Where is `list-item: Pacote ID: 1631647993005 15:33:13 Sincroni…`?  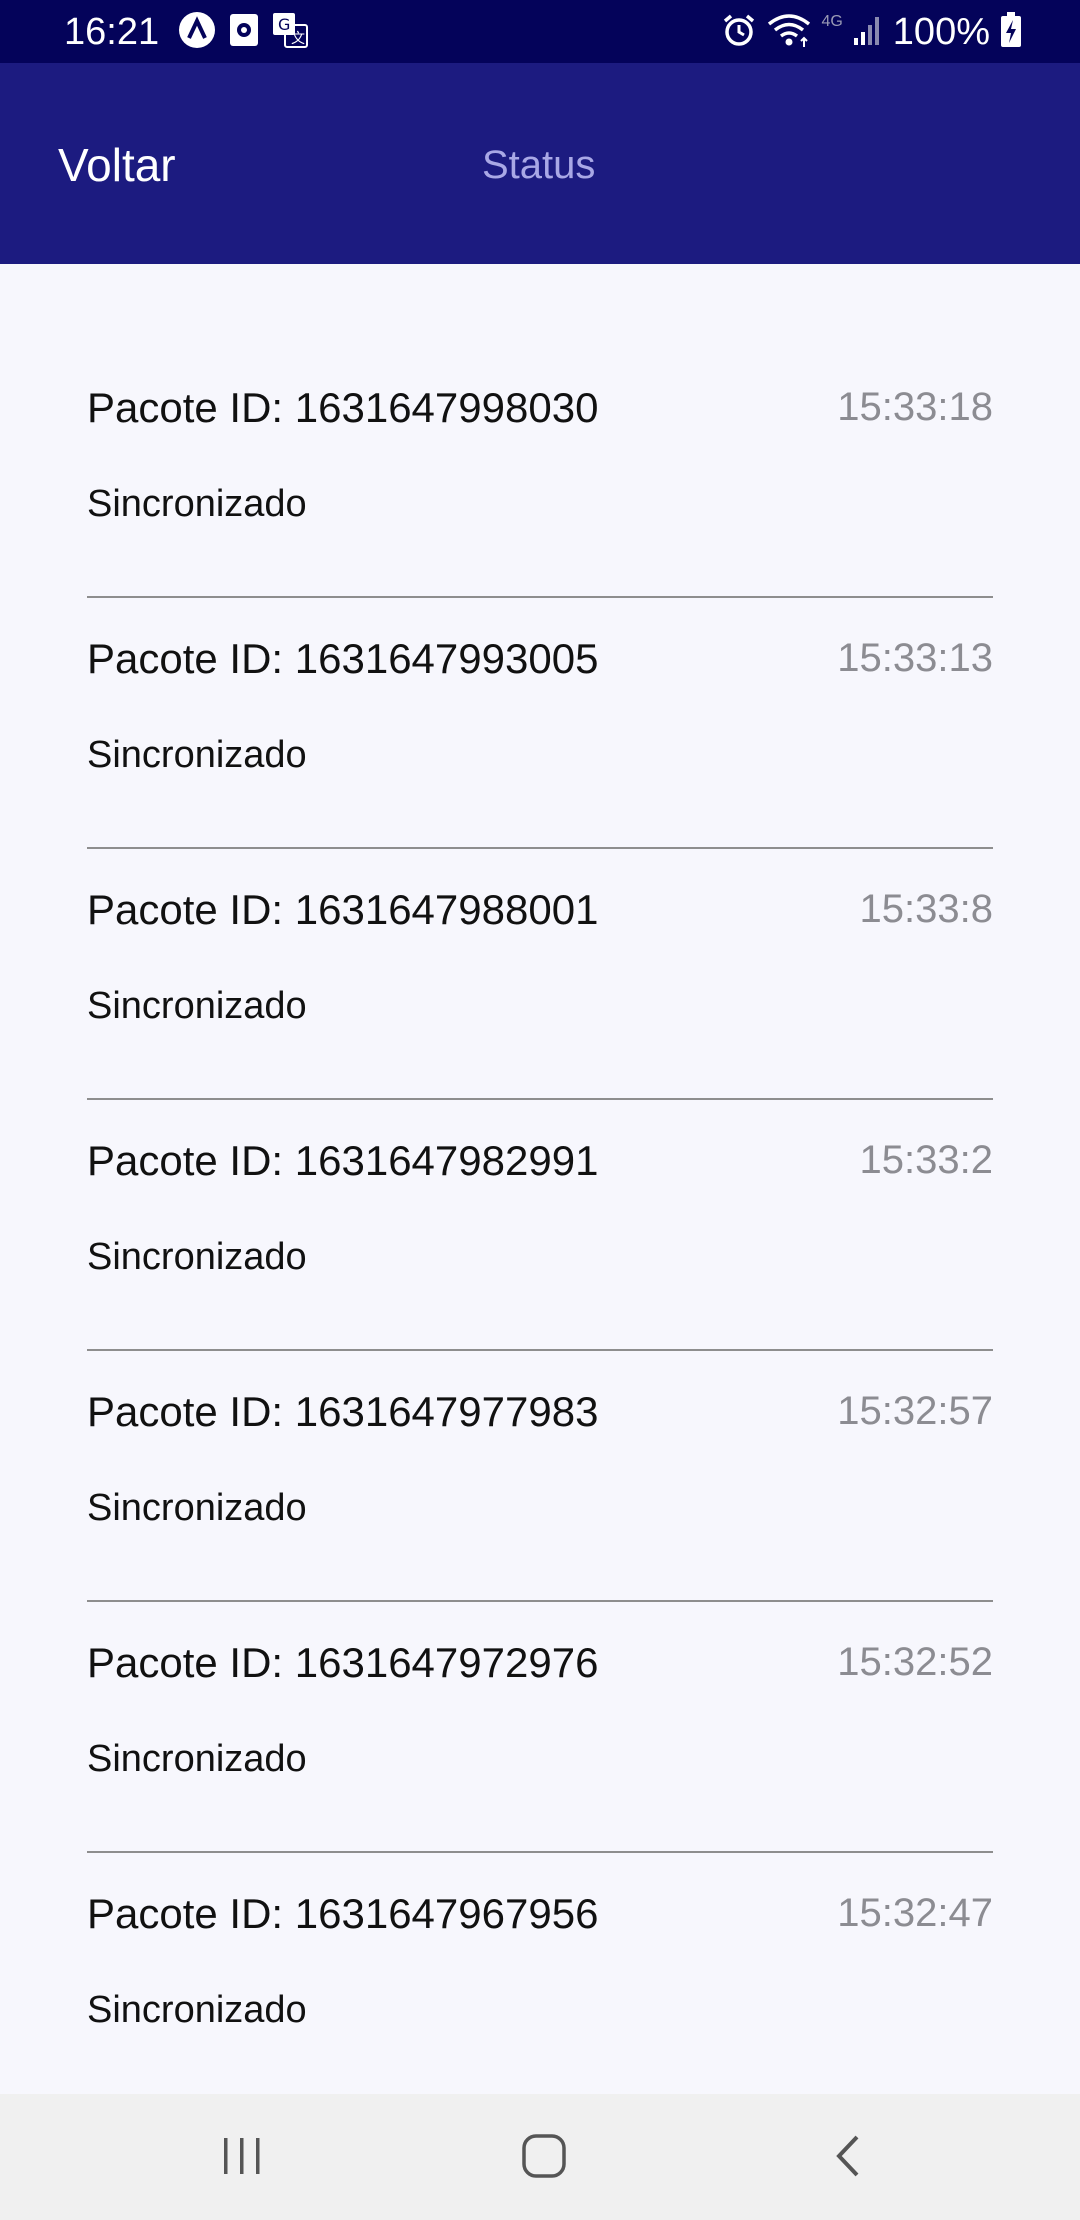
list-item: Pacote ID: 1631647993005 15:33:13 Sincroni… is located at coordinates (540, 723).